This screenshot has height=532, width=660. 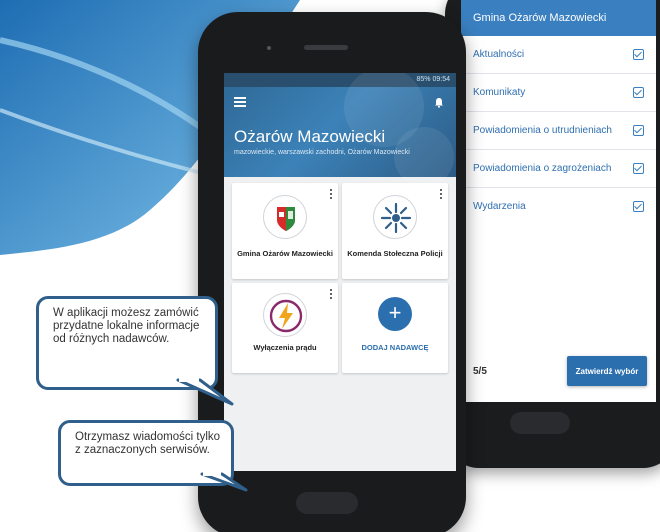 What do you see at coordinates (424, 157) in the screenshot?
I see `header-decoration` at bounding box center [424, 157].